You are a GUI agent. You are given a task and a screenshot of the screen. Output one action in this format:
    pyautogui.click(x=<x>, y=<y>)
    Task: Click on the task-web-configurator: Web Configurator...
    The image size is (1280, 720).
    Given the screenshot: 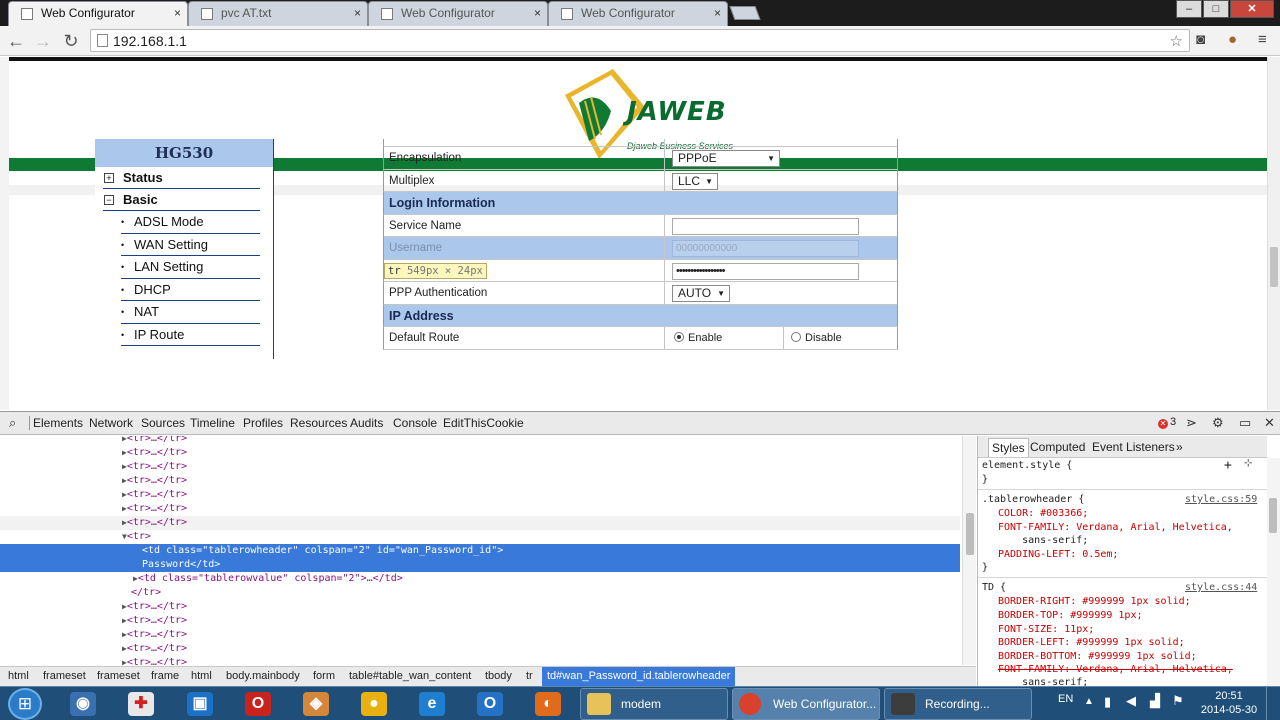 What is the action you would take?
    pyautogui.click(x=806, y=704)
    